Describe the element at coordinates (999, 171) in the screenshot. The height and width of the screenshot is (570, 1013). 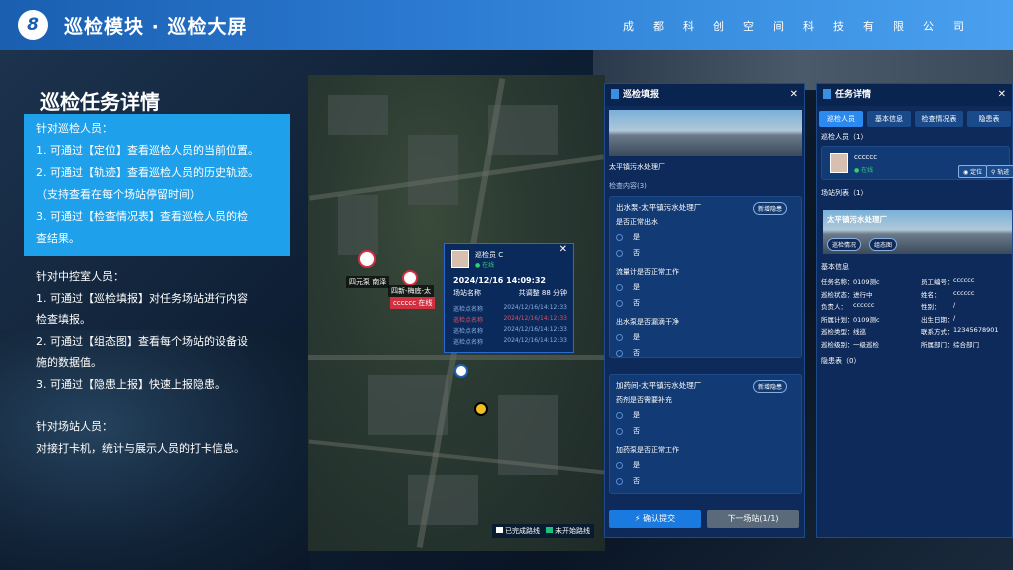
I see `track-button: ⚲ 轨迹` at that location.